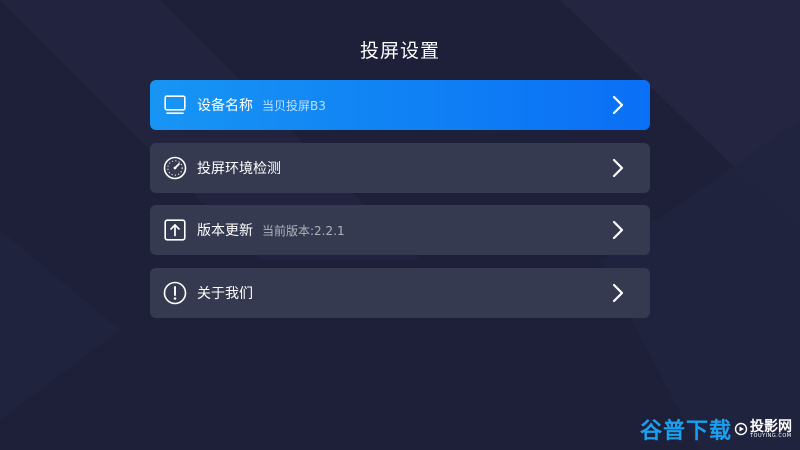 The height and width of the screenshot is (450, 800). What do you see at coordinates (400, 167) in the screenshot?
I see `menu-item-env-check: 投屏环境检测` at bounding box center [400, 167].